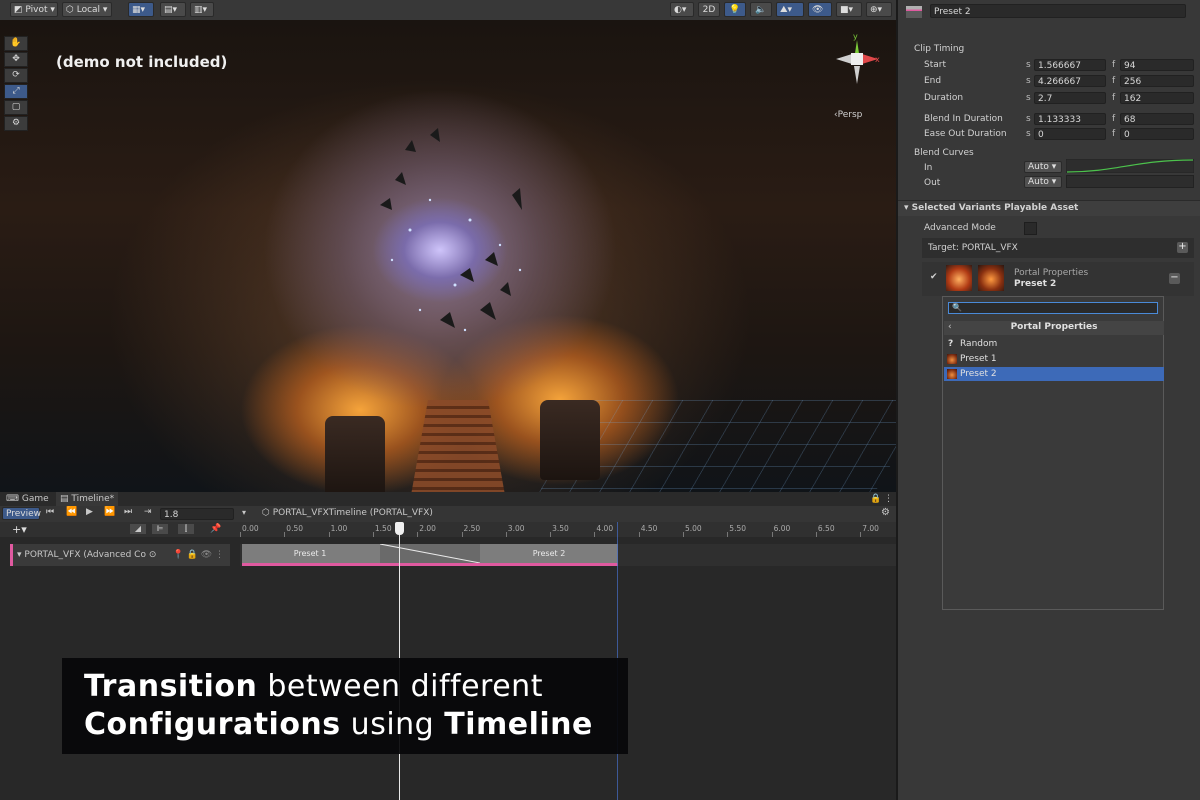 This screenshot has height=800, width=1200. Describe the element at coordinates (70, 10) in the screenshot. I see `cube-icon: ⬡` at that location.